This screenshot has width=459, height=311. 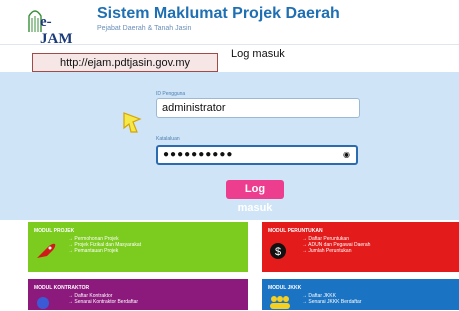 I want to click on username-value: administrator, so click(x=194, y=108).